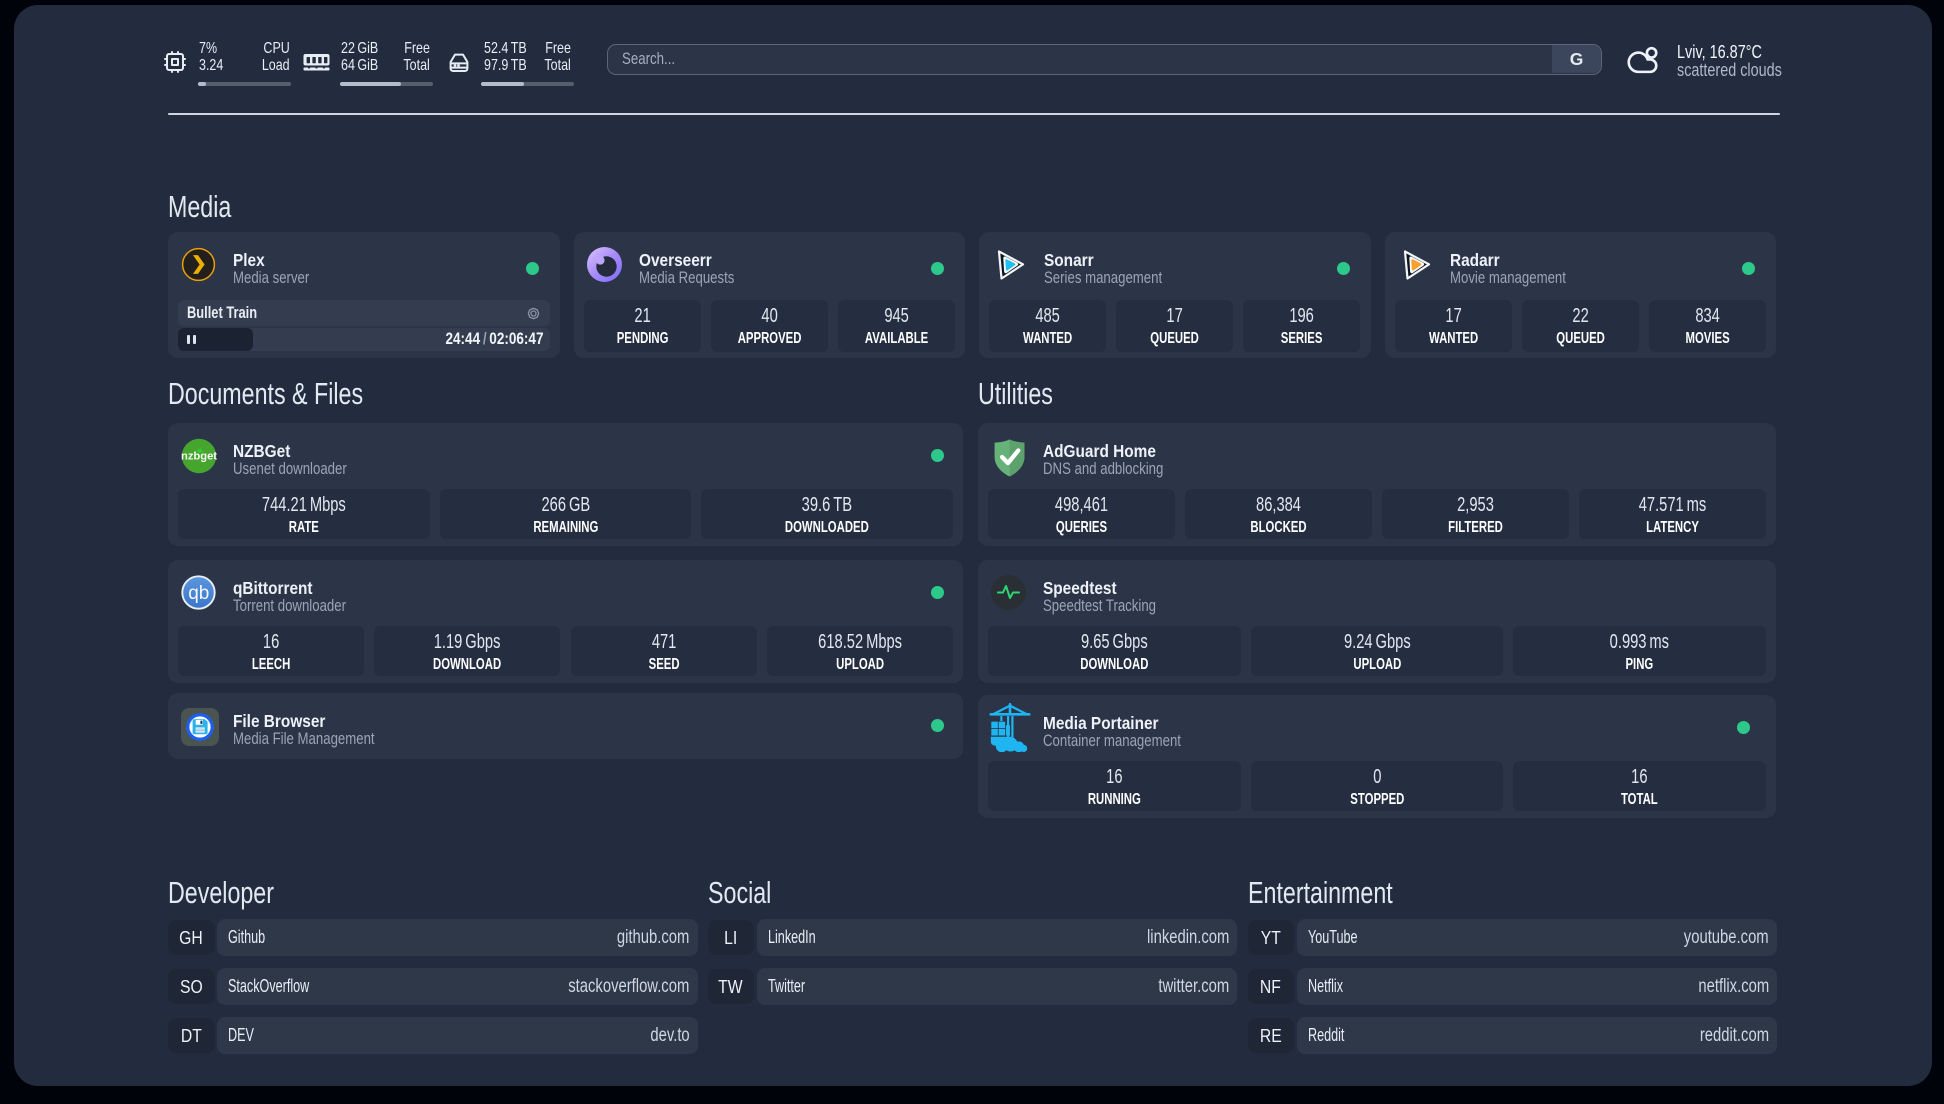 The width and height of the screenshot is (1944, 1104). Describe the element at coordinates (199, 457) in the screenshot. I see `svg-text: nzbget` at that location.